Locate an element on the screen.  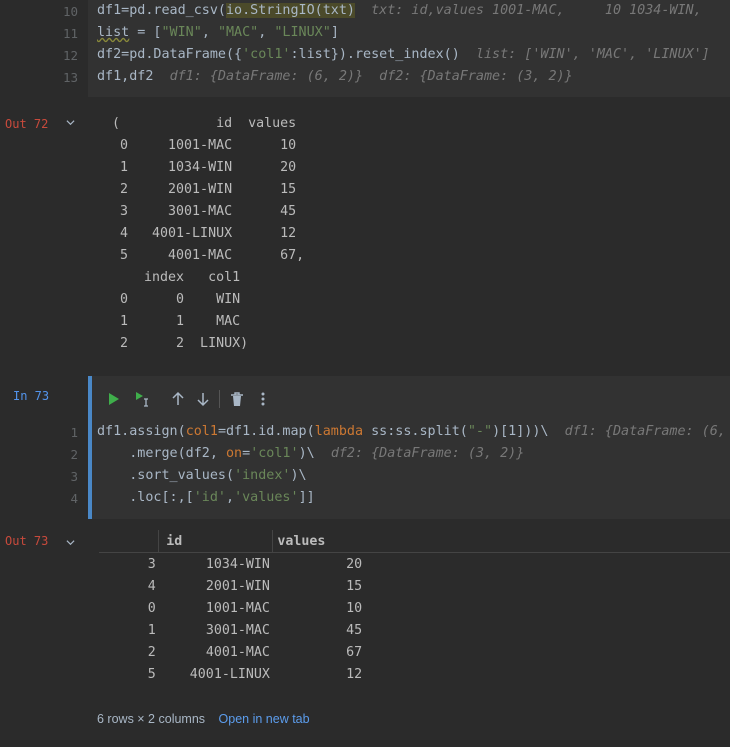
cell-id: 4001-MAC is located at coordinates (237, 652).